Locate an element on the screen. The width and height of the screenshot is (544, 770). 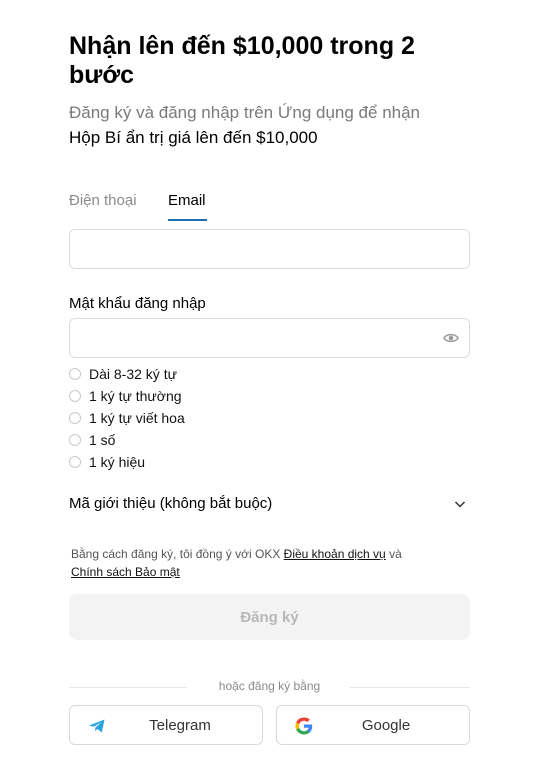
password-rule: 1 ký tự thường is located at coordinates (169, 397).